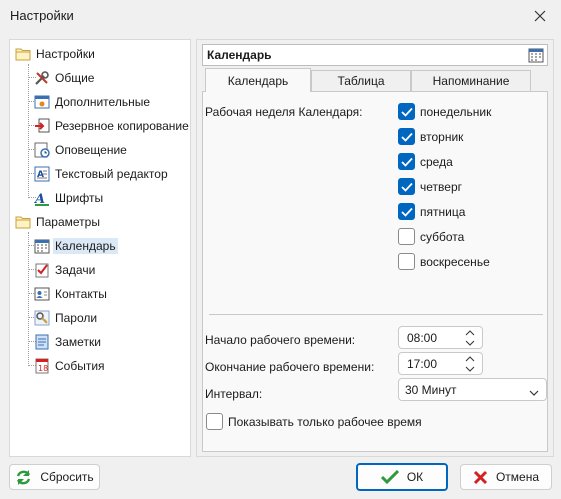  Describe the element at coordinates (65, 318) in the screenshot. I see `tree-item-passwords: Пароли` at that location.